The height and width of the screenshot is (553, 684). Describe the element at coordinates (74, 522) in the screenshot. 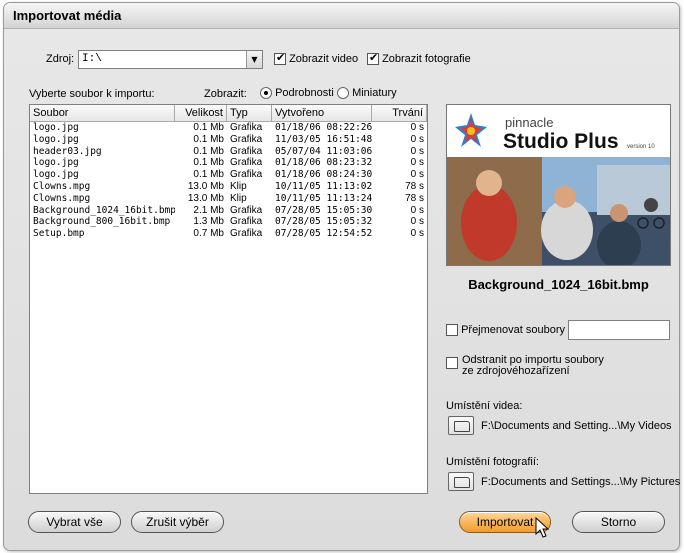

I see `select-all-button: Vybrat vše` at that location.